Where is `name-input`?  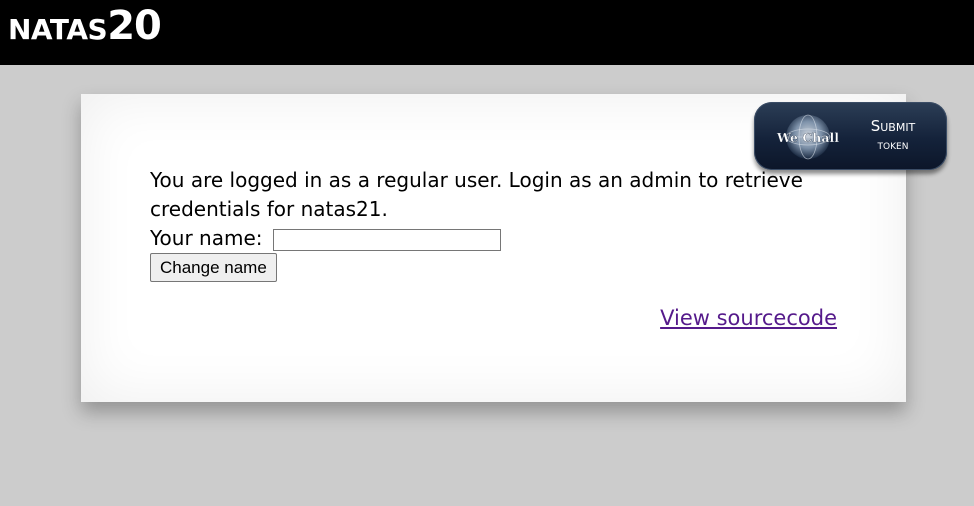 name-input is located at coordinates (386, 239).